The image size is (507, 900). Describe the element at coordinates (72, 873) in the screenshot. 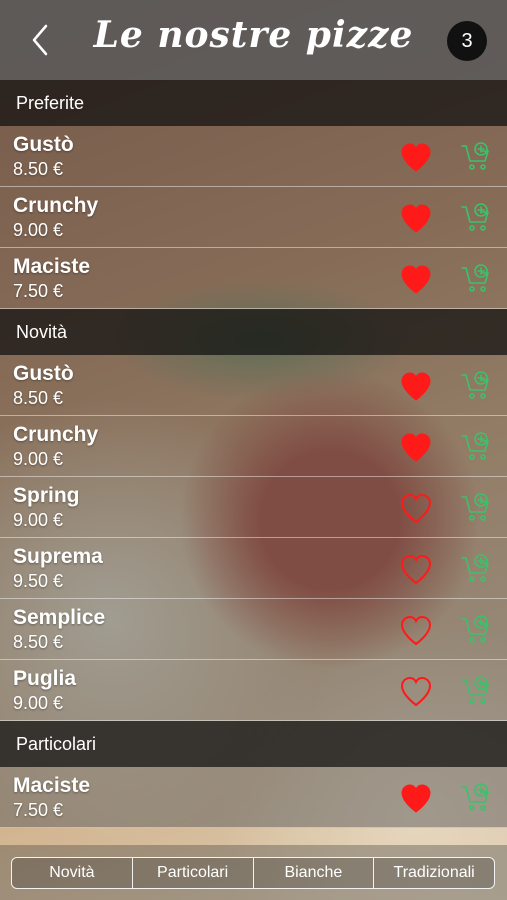

I see `tab-novita: Novità` at that location.